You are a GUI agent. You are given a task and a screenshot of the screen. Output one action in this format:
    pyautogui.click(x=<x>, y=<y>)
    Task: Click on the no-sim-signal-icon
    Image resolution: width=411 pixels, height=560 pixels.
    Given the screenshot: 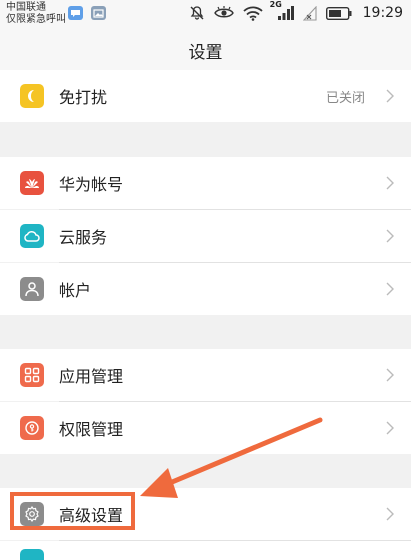 What is the action you would take?
    pyautogui.click(x=309, y=13)
    